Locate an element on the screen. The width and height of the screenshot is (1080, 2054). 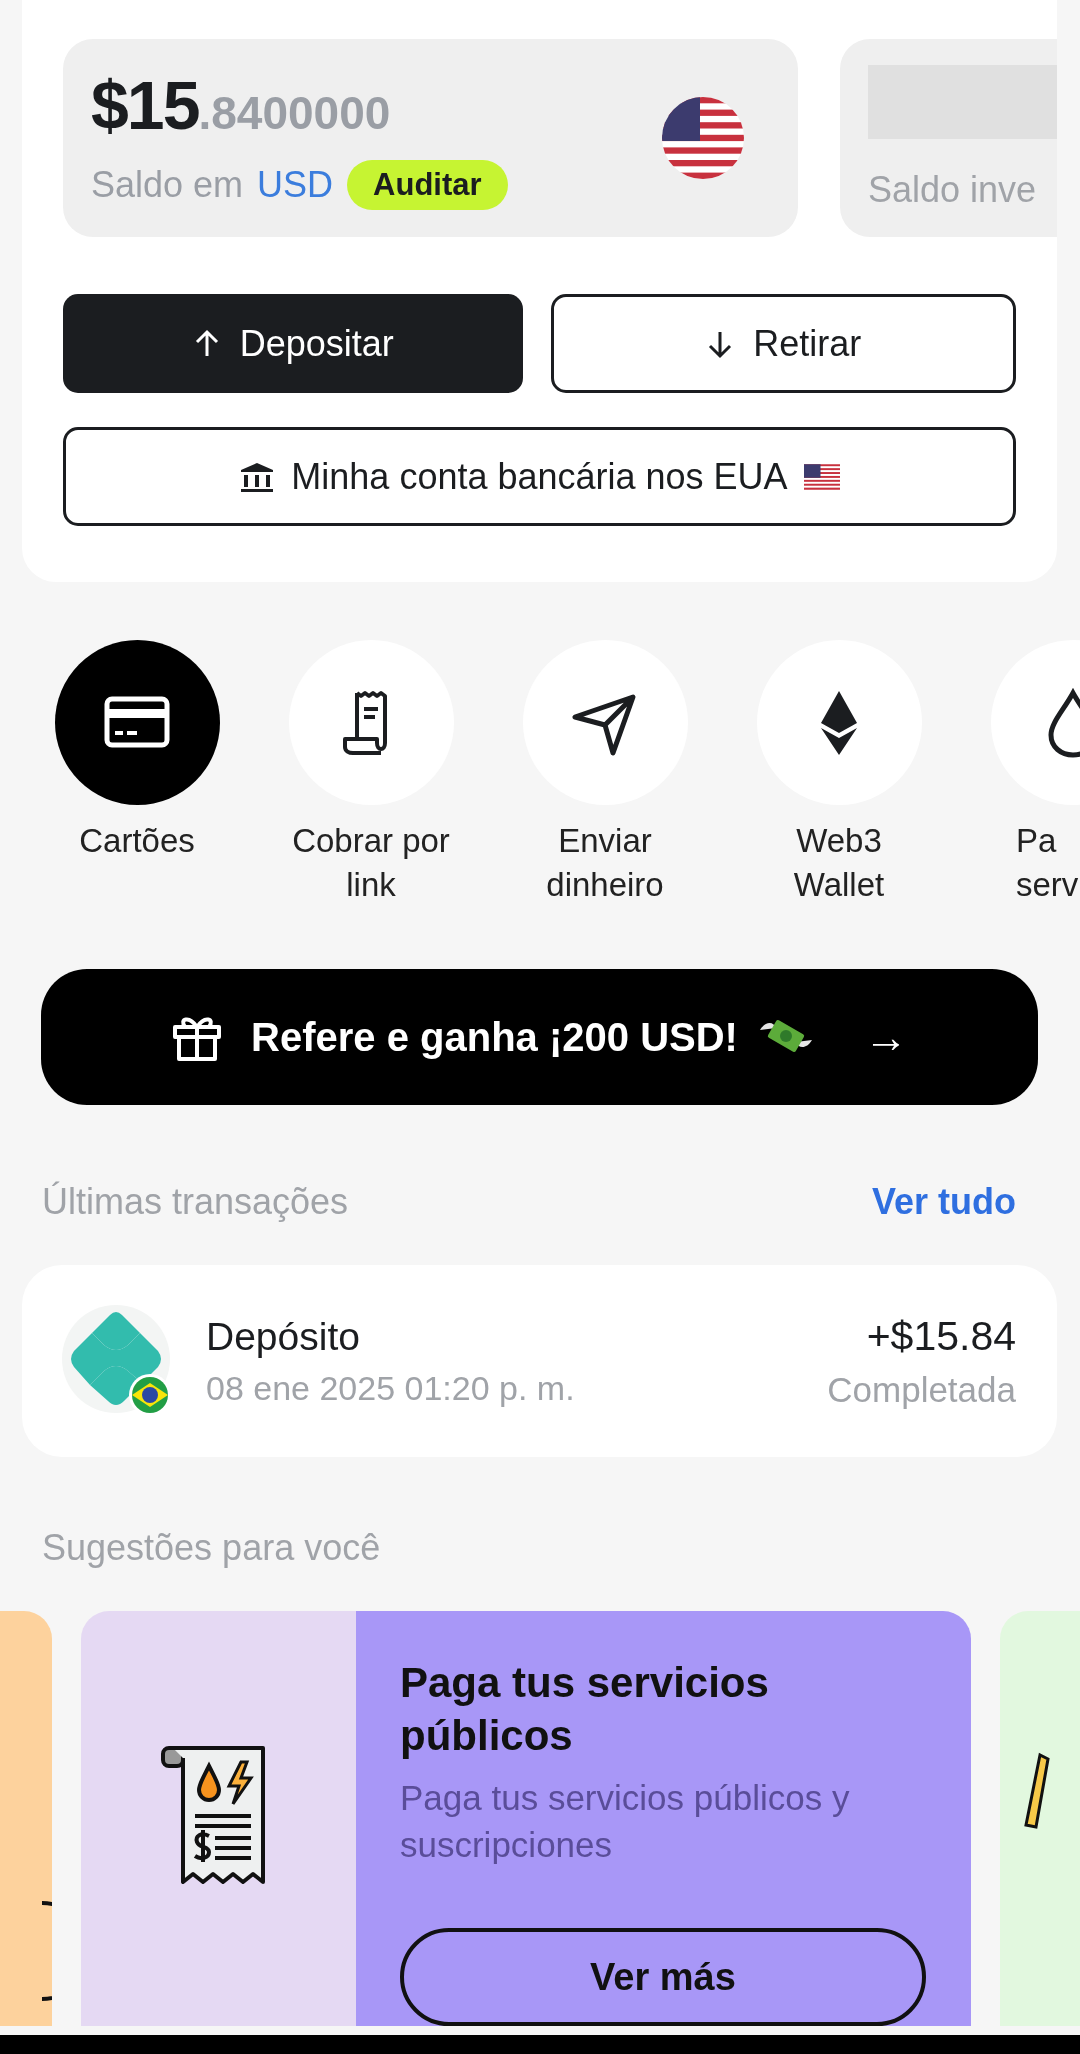
referral-text: Refere e ganha ¡200 USD! is located at coordinates (494, 1037).